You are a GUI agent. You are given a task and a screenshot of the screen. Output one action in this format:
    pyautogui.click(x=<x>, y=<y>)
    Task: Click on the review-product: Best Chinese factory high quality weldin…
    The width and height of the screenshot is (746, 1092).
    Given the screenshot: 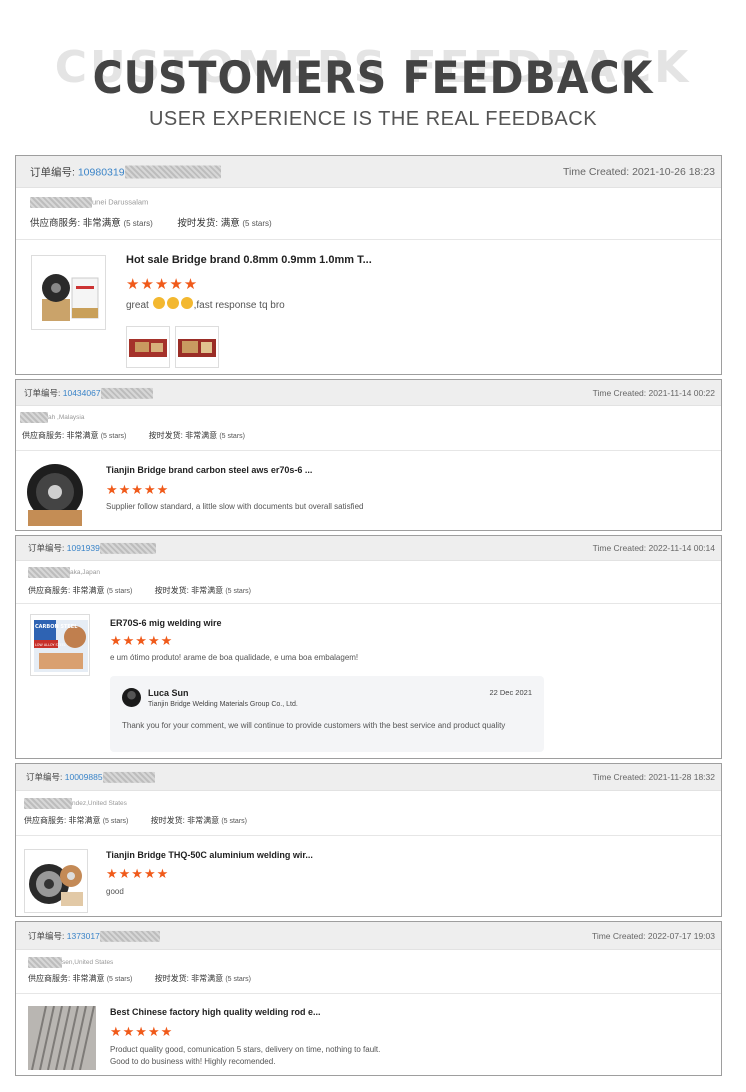 What is the action you would take?
    pyautogui.click(x=368, y=1034)
    